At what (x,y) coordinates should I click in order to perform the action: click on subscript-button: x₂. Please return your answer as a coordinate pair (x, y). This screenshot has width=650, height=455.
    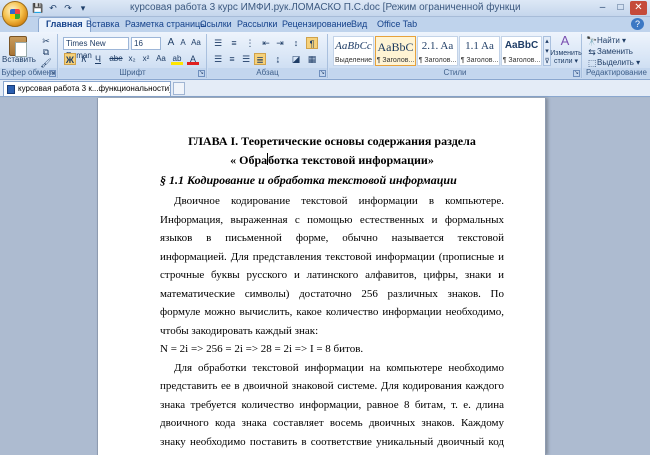
    Looking at the image, I should click on (132, 59).